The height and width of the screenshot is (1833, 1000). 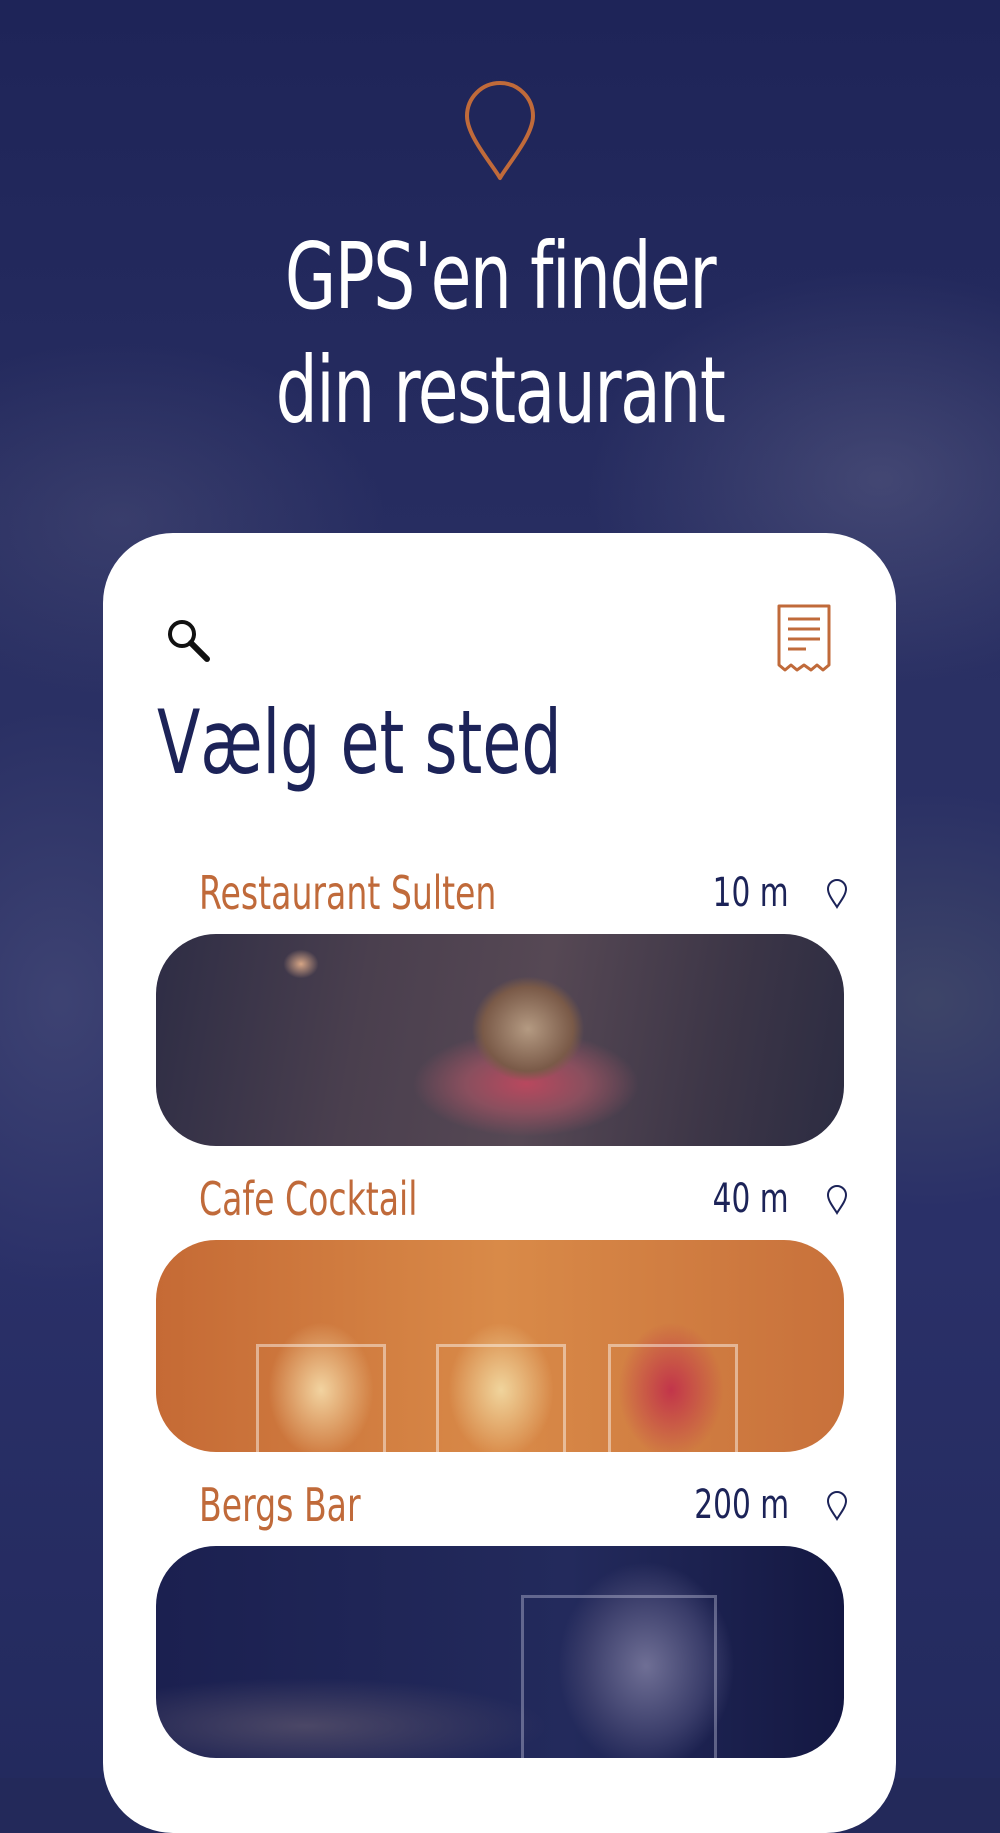 What do you see at coordinates (499, 893) in the screenshot?
I see `list-item: Restaurant Sulten 10 m` at bounding box center [499, 893].